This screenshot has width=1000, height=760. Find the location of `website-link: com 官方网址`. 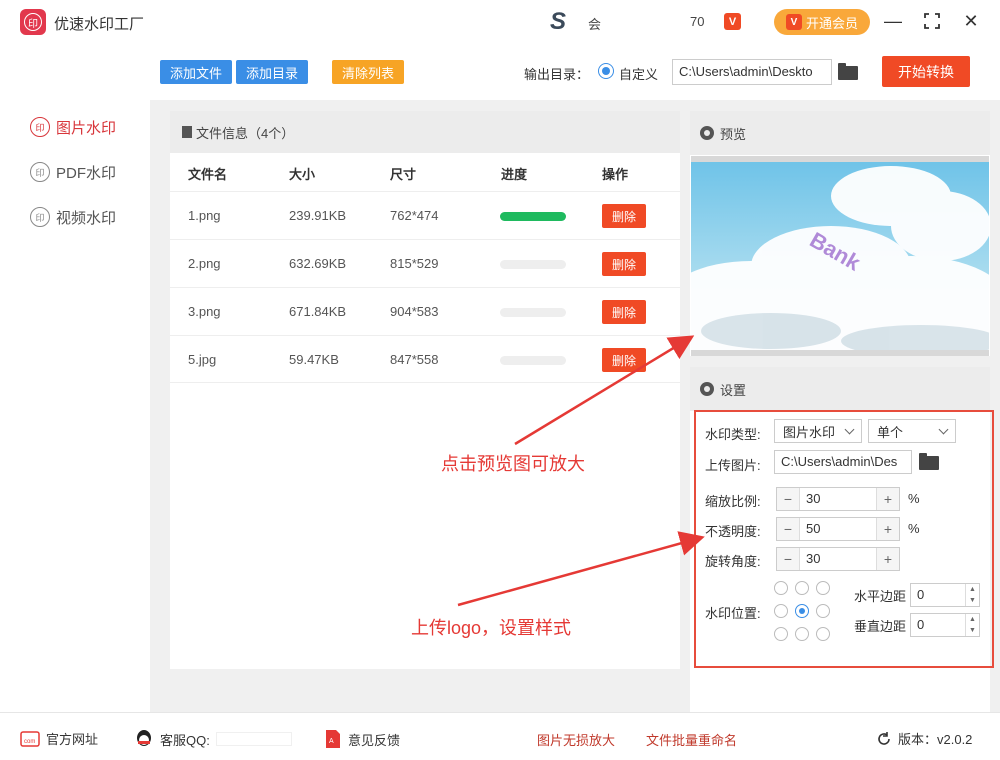

website-link: com 官方网址 is located at coordinates (59, 738).